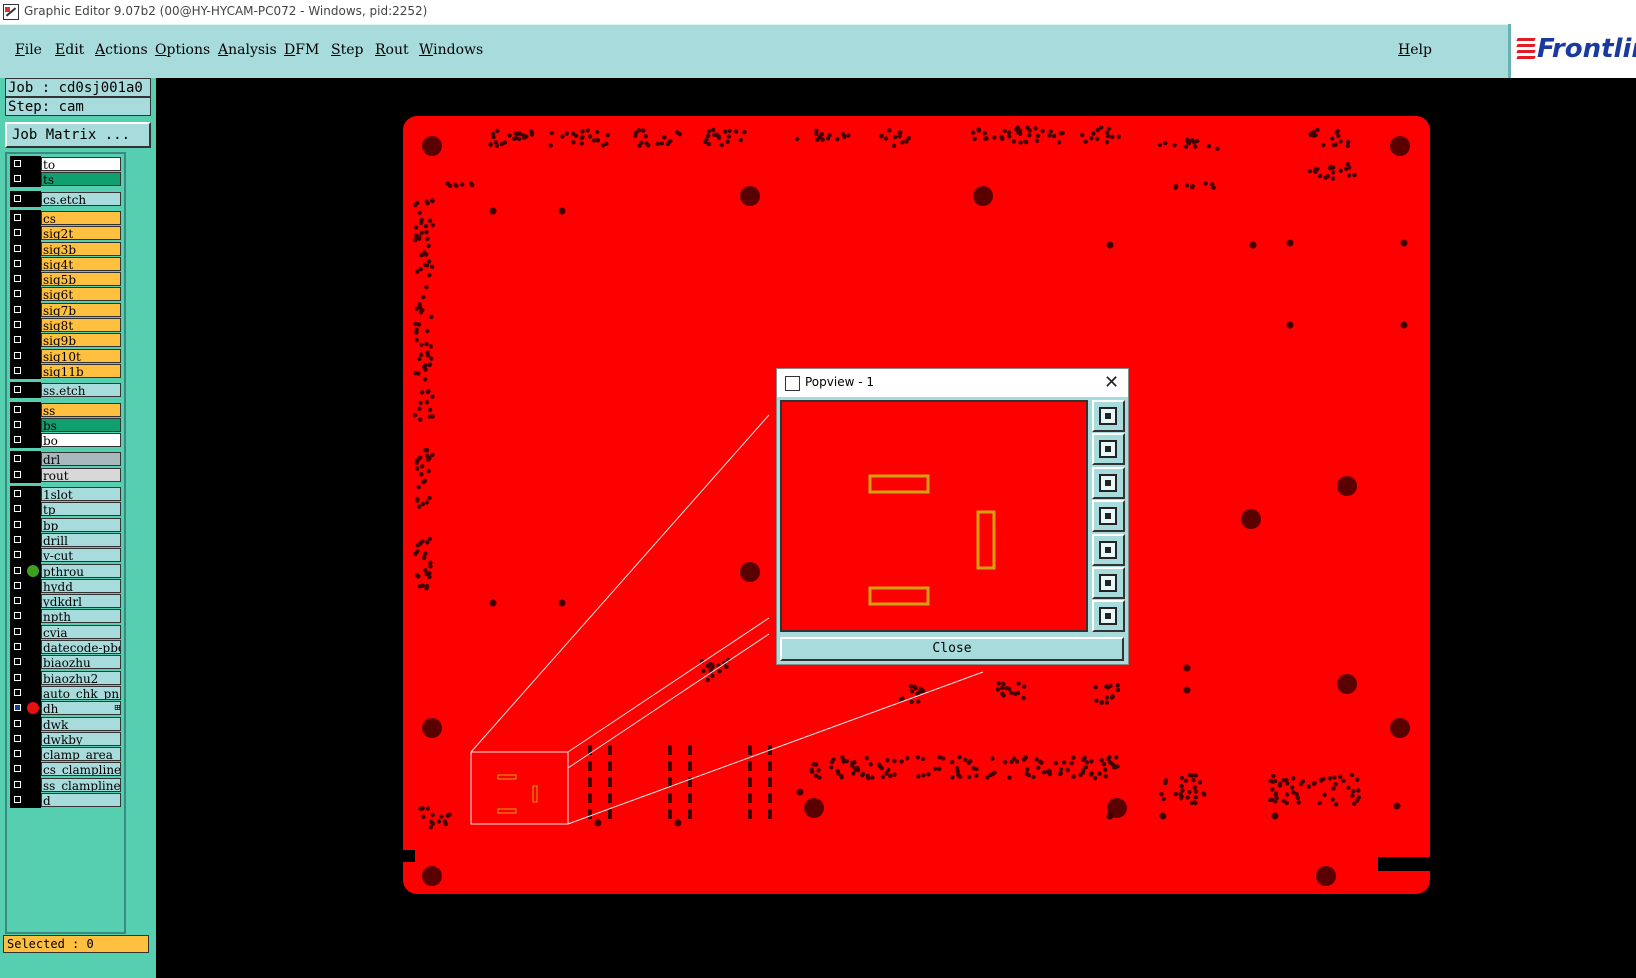 This screenshot has height=978, width=1636. Describe the element at coordinates (1108, 549) in the screenshot. I see `pan-right-button` at that location.